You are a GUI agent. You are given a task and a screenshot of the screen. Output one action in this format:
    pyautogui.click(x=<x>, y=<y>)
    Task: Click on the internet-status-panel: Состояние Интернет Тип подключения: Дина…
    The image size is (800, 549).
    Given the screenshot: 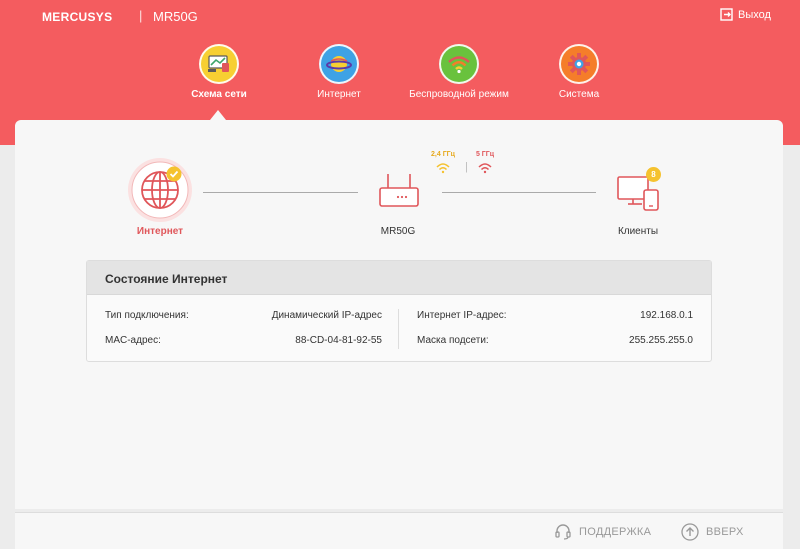 What is the action you would take?
    pyautogui.click(x=399, y=311)
    